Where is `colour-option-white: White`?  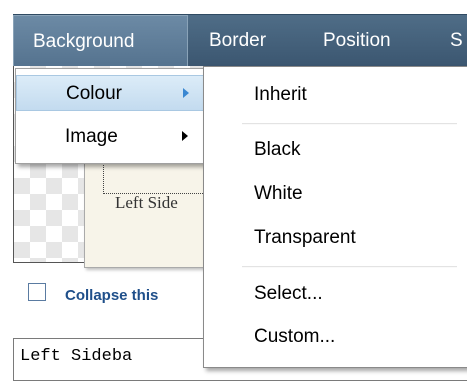 colour-option-white: White is located at coordinates (278, 194).